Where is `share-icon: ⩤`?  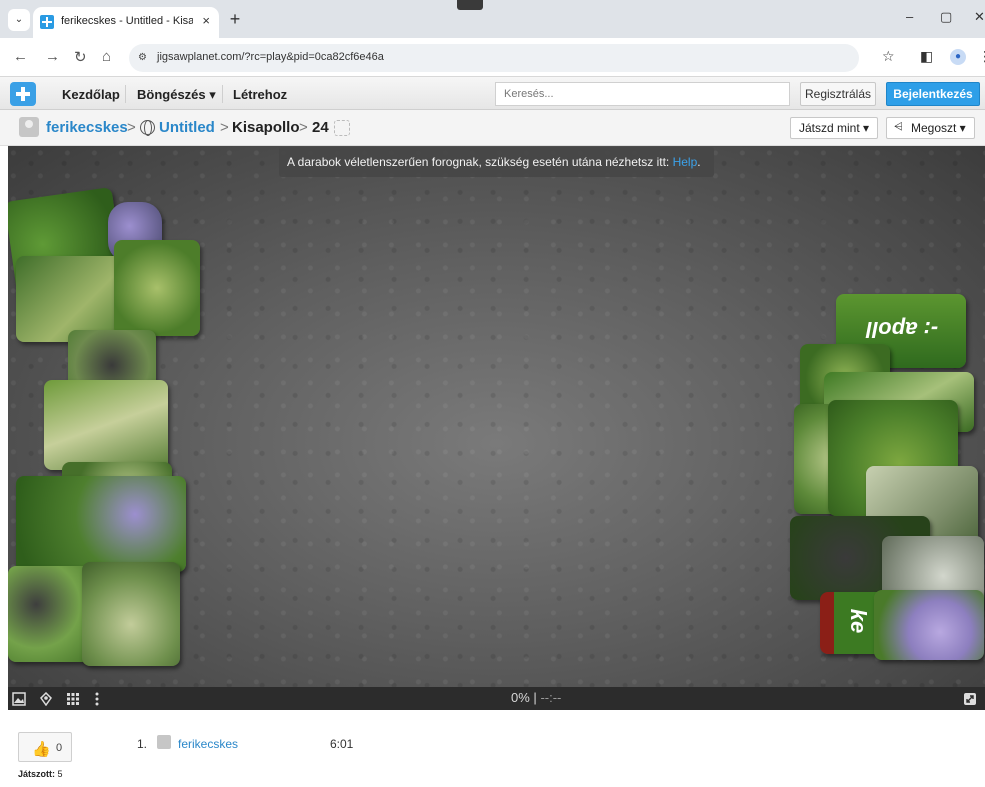
share-icon: ⩤ is located at coordinates (898, 127).